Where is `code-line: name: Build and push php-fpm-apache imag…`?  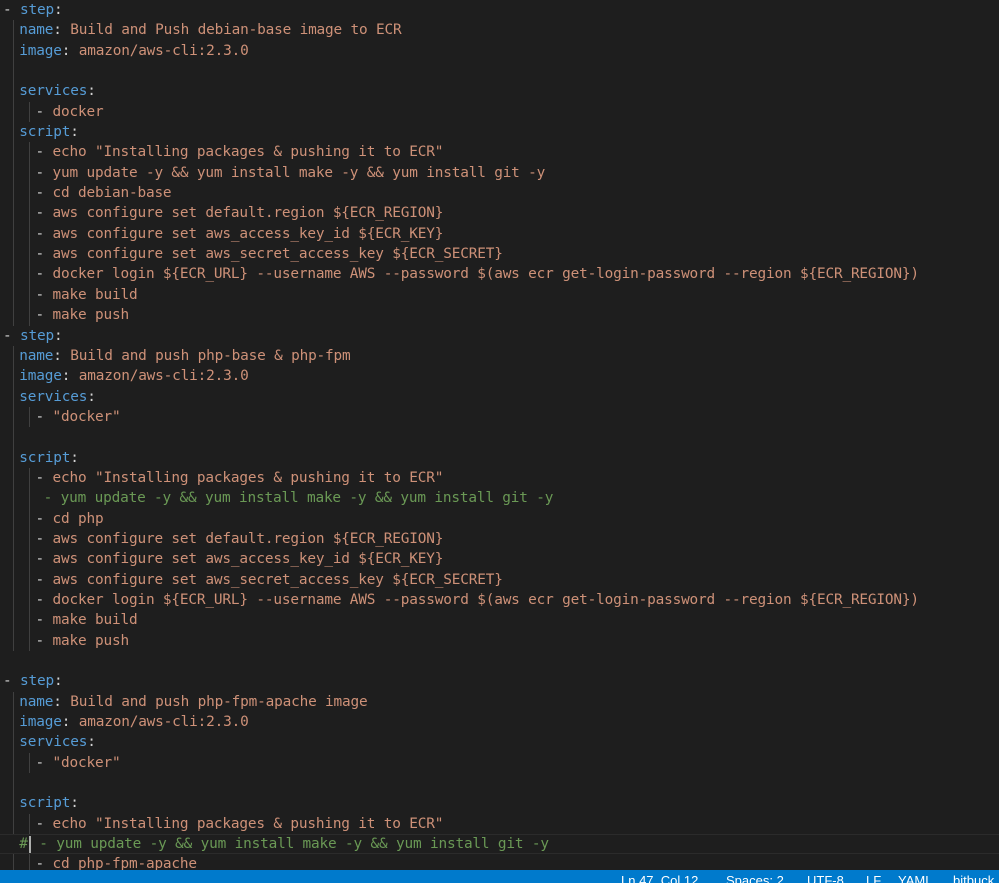 code-line: name: Build and push php-fpm-apache imag… is located at coordinates (499, 702).